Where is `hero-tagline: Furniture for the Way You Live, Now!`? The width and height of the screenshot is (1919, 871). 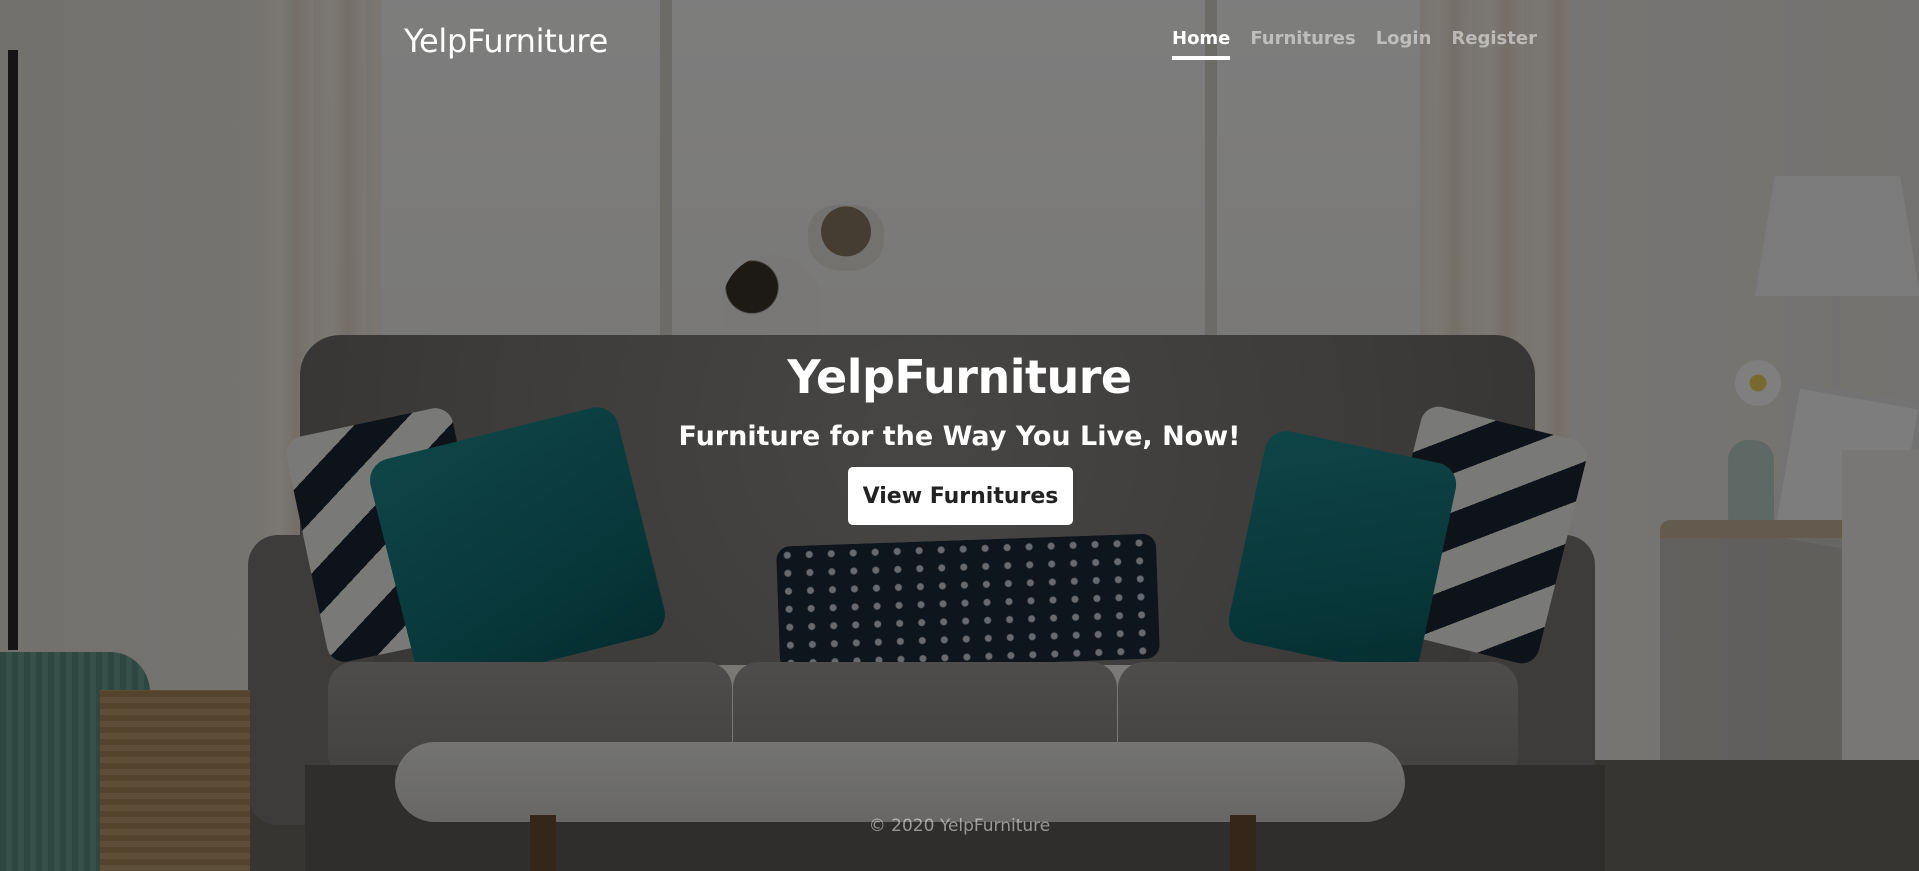
hero-tagline: Furniture for the Way You Live, Now! is located at coordinates (959, 436).